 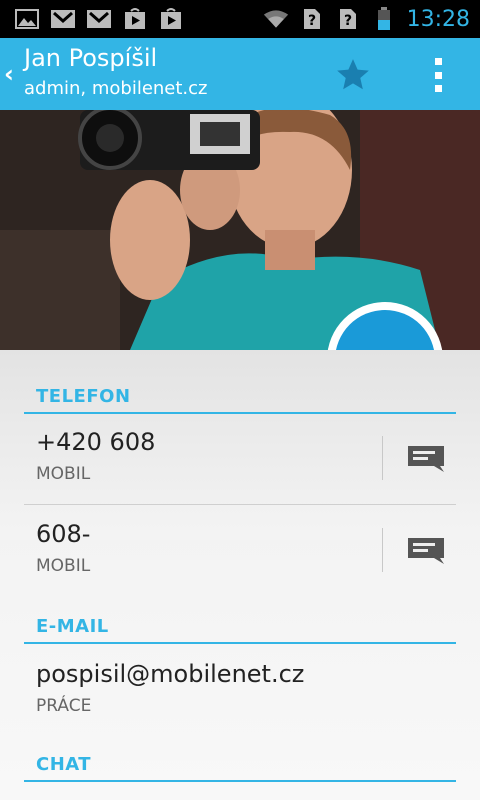 What do you see at coordinates (170, 674) in the screenshot?
I see `email-address: pospisil@mobilenet.cz` at bounding box center [170, 674].